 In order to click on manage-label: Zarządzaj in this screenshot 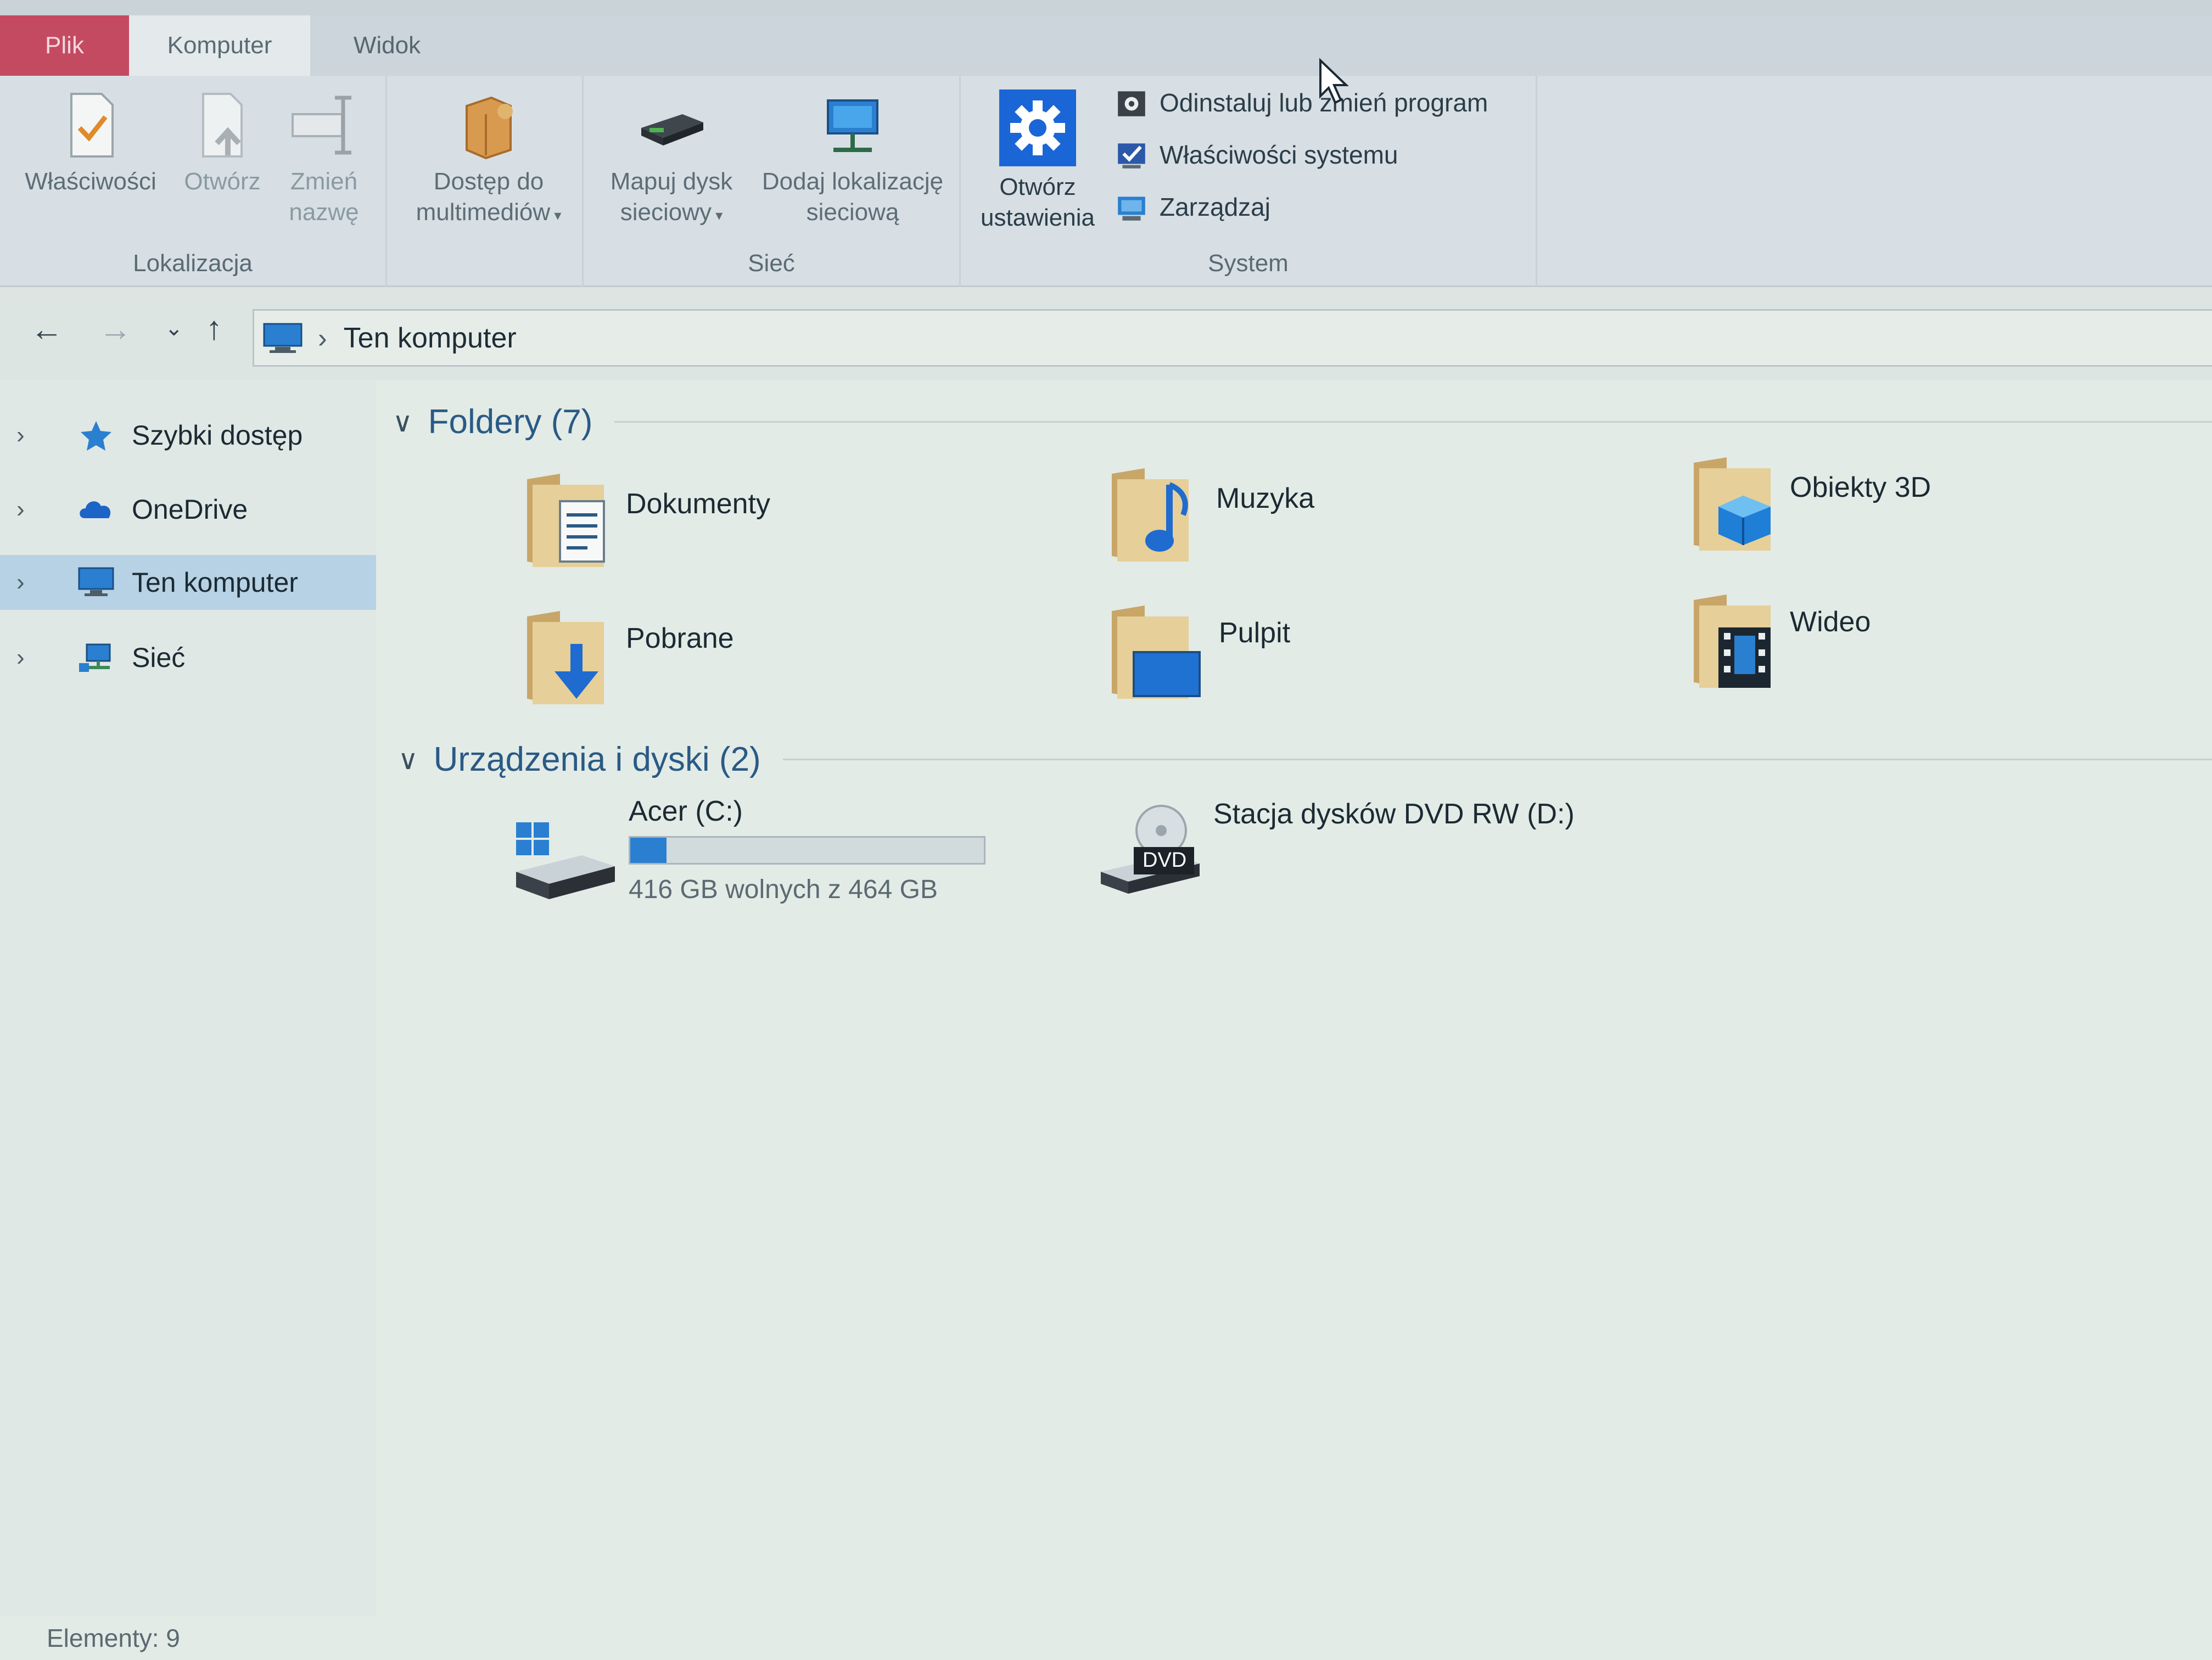, I will do `click(1215, 207)`.